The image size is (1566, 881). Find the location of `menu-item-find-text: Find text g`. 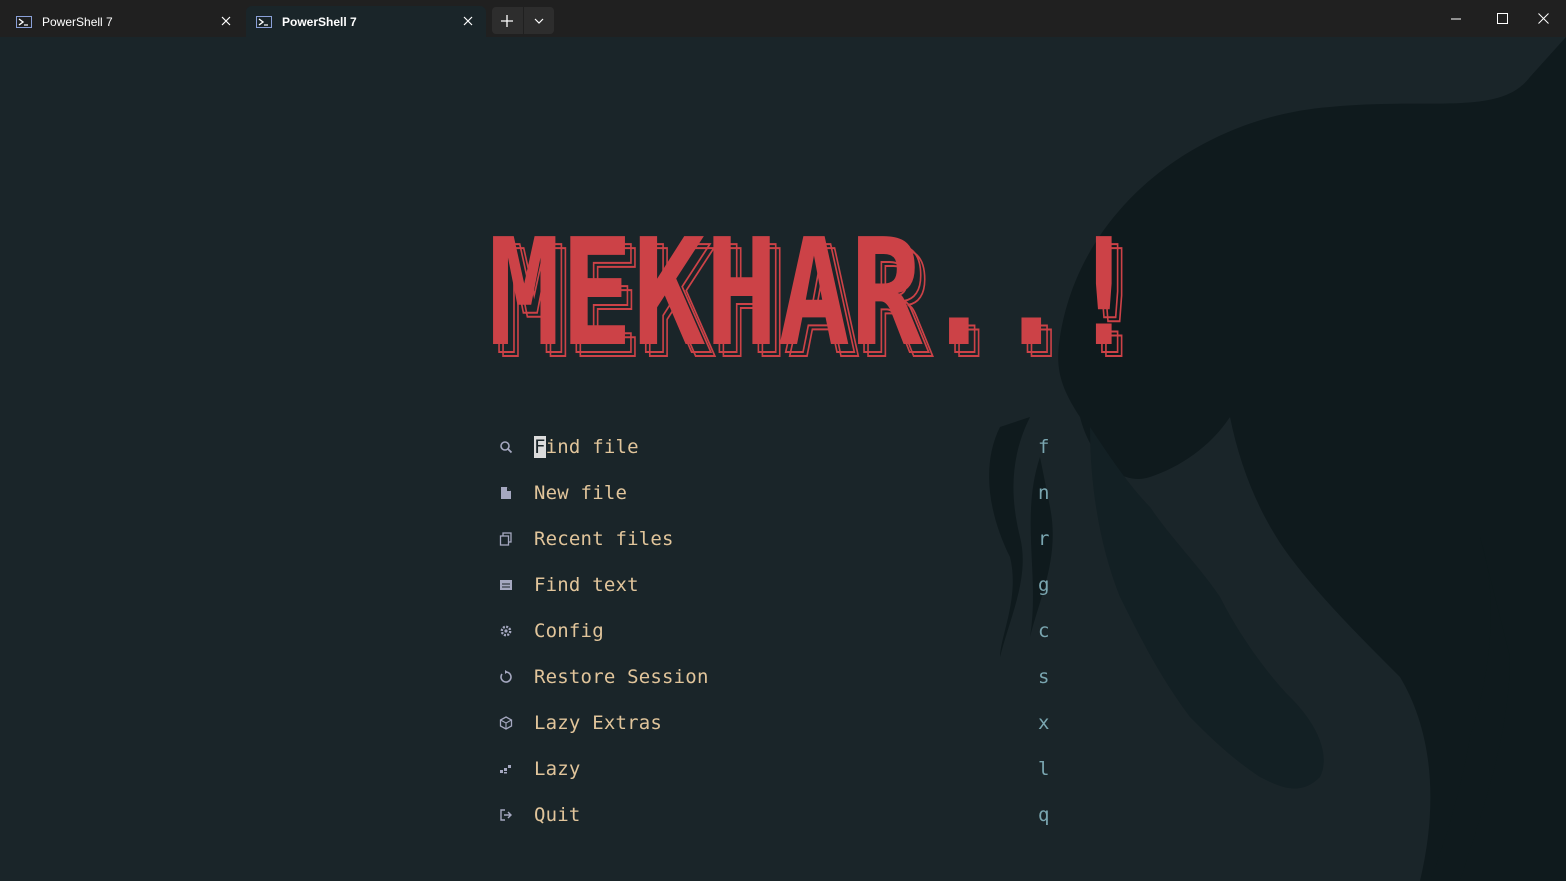

menu-item-find-text: Find text g is located at coordinates (778, 585).